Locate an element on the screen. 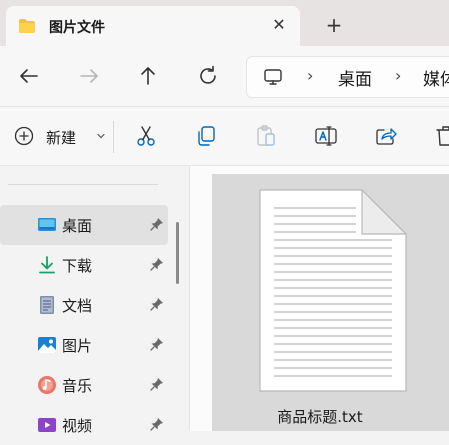  command-divider is located at coordinates (113, 137).